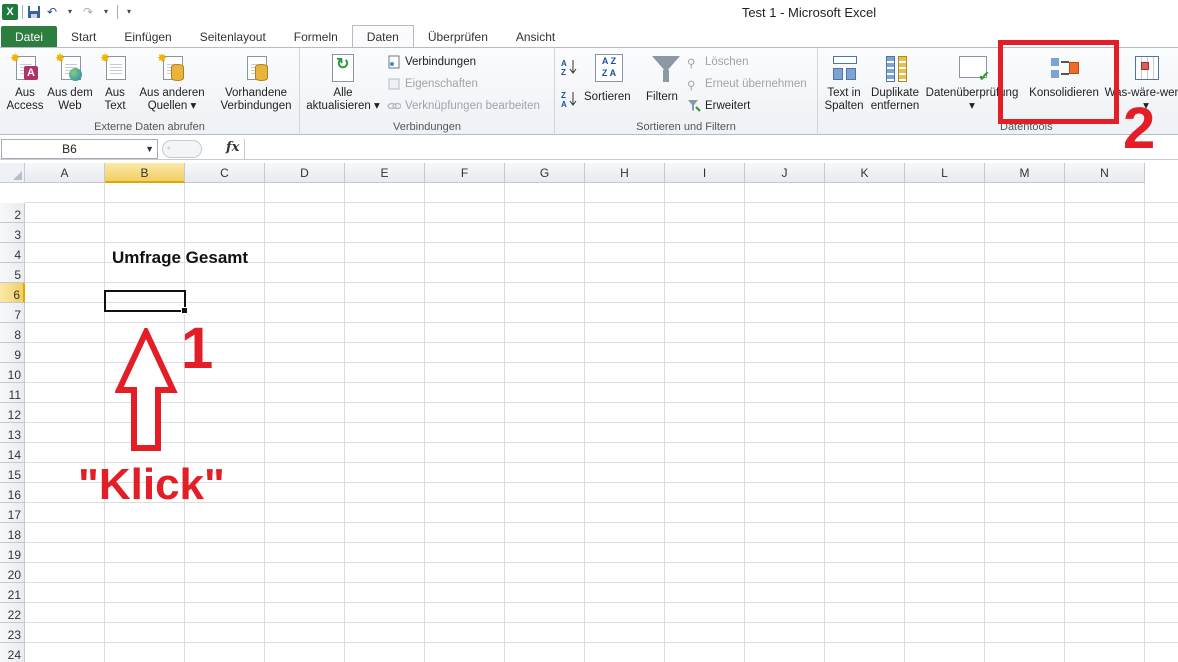 This screenshot has height=662, width=1178. Describe the element at coordinates (12, 213) in the screenshot. I see `row-header-2: 2` at that location.